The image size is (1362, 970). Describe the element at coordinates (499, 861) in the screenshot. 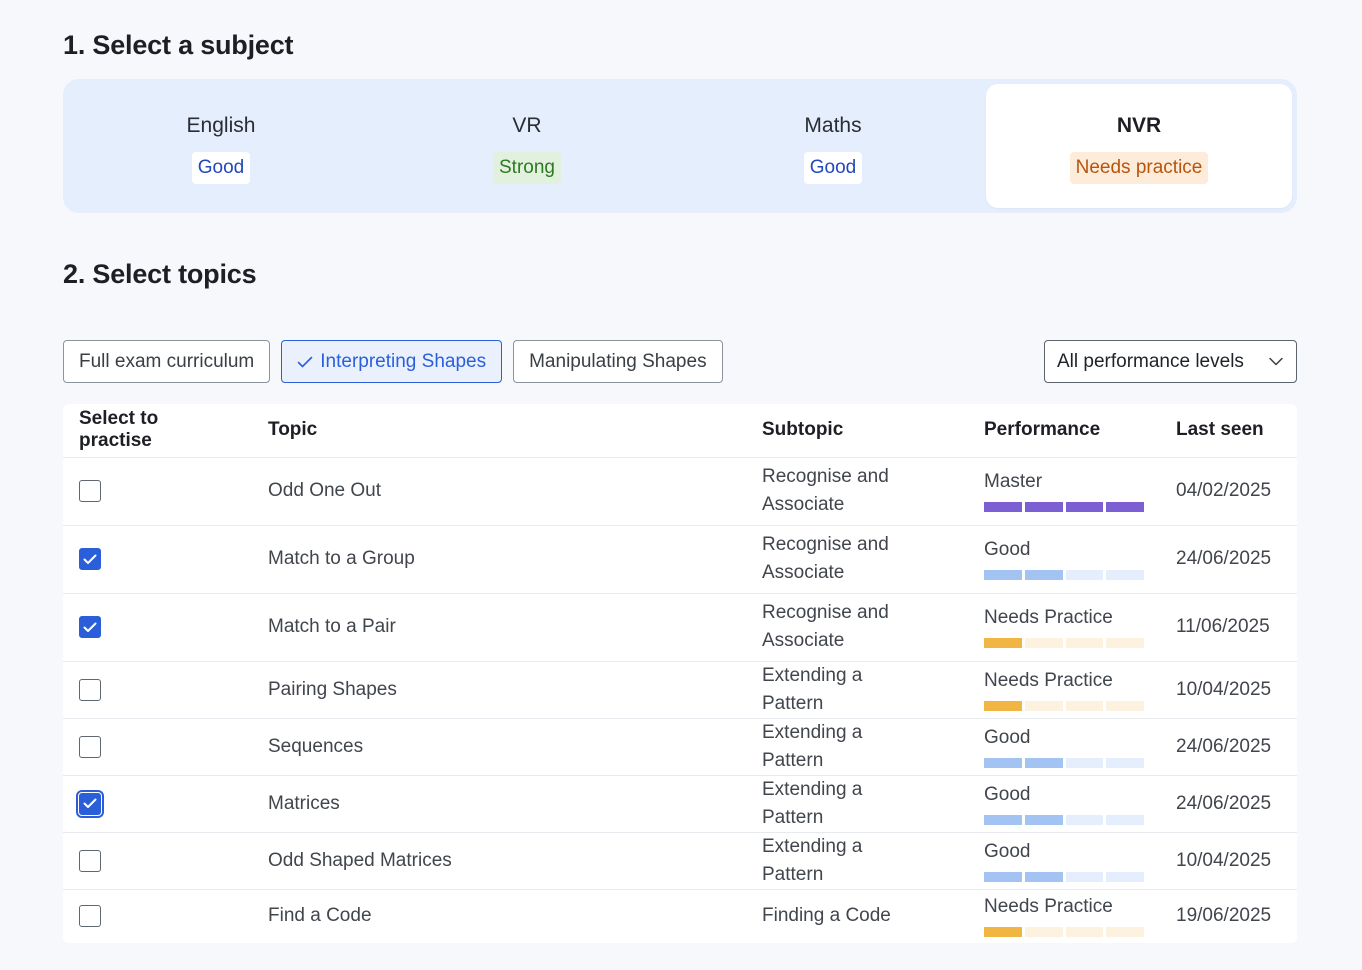

I see `topic-cell: Odd Shaped Matrices` at that location.